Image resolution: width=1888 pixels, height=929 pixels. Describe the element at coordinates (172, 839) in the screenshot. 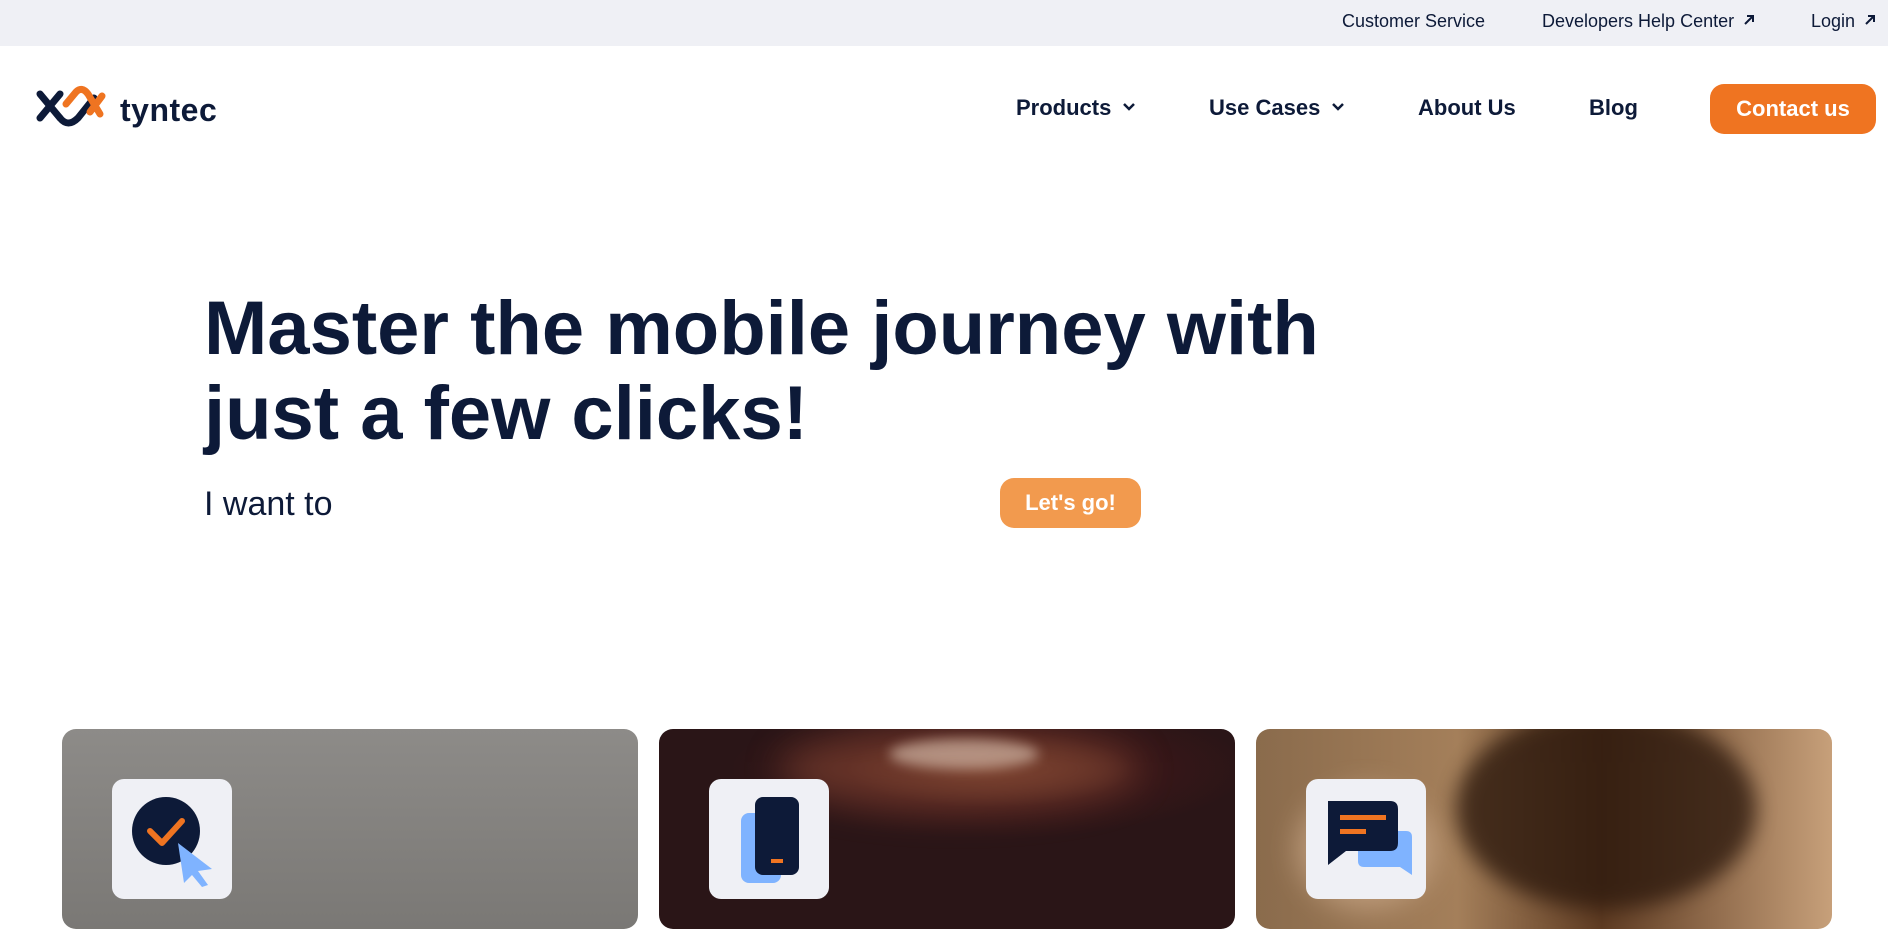

I see `checkmark-cursor-icon` at that location.